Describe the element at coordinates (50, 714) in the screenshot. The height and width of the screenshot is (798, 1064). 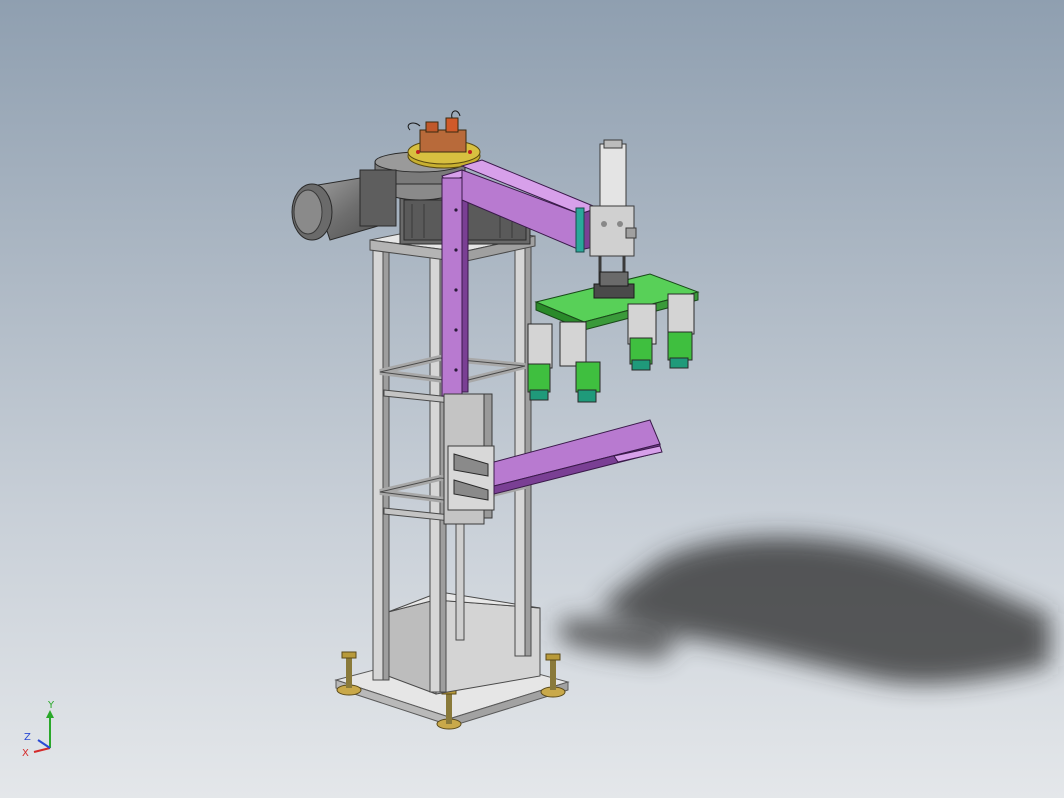
I see `y-axis-arrow` at that location.